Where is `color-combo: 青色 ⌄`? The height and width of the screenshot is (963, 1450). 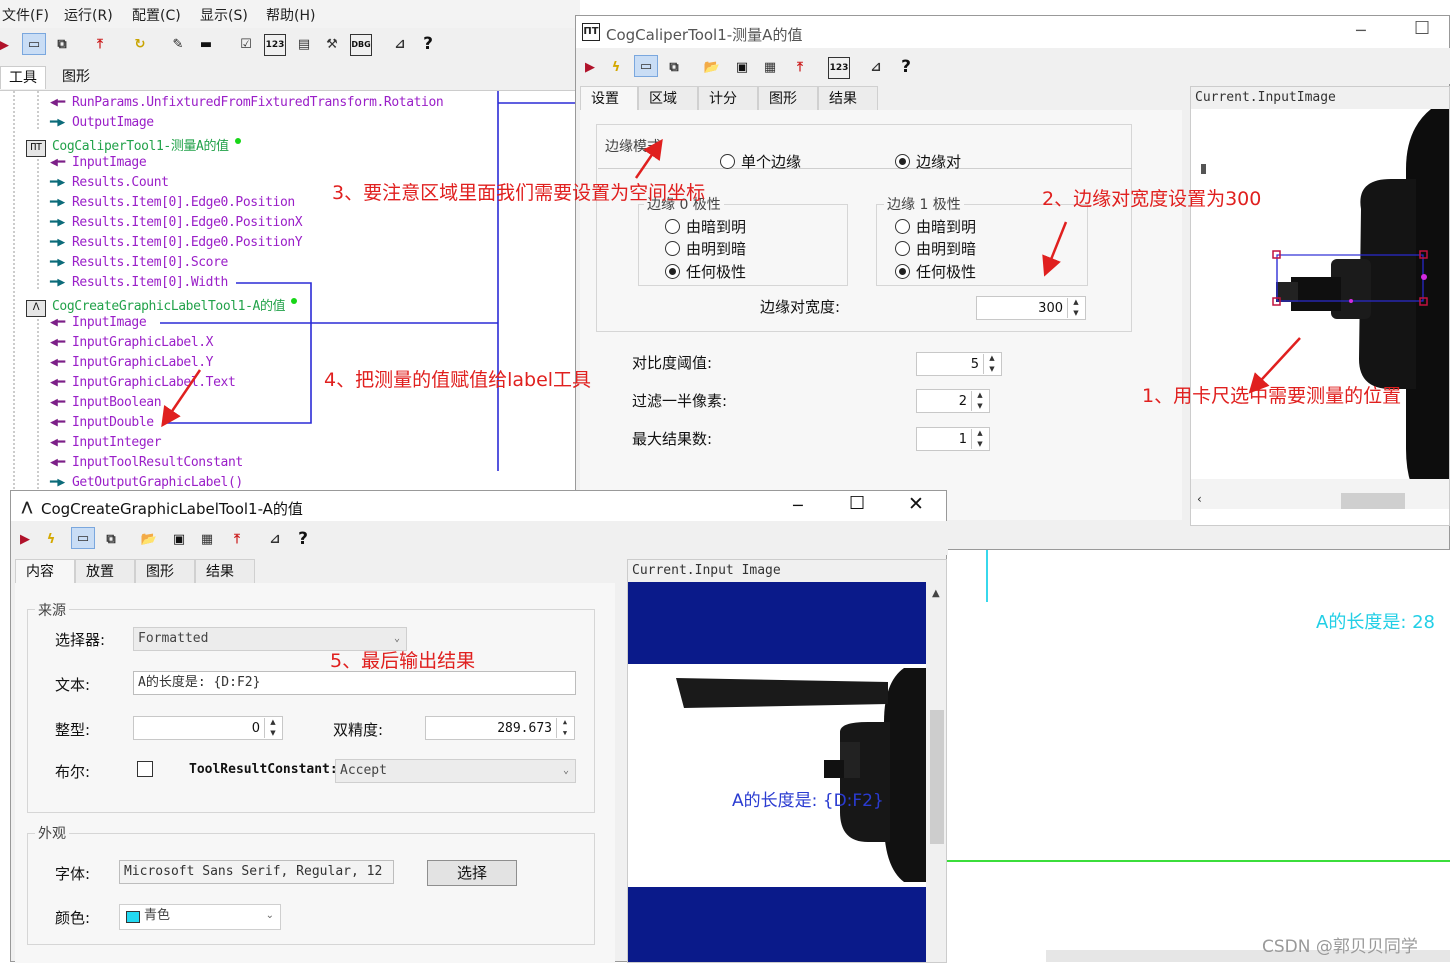
color-combo: 青色 ⌄ is located at coordinates (200, 917).